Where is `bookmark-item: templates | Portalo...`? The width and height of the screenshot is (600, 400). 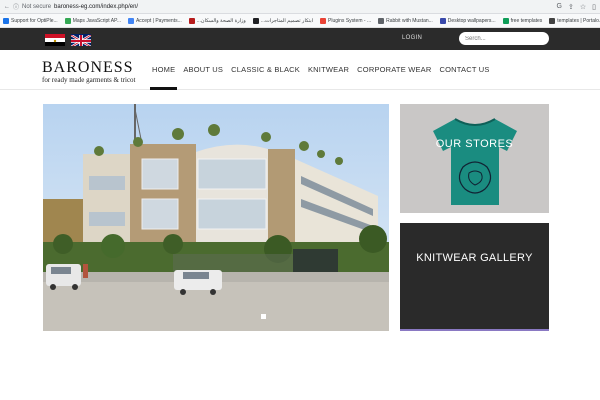 bookmark-item: templates | Portalo... is located at coordinates (574, 20).